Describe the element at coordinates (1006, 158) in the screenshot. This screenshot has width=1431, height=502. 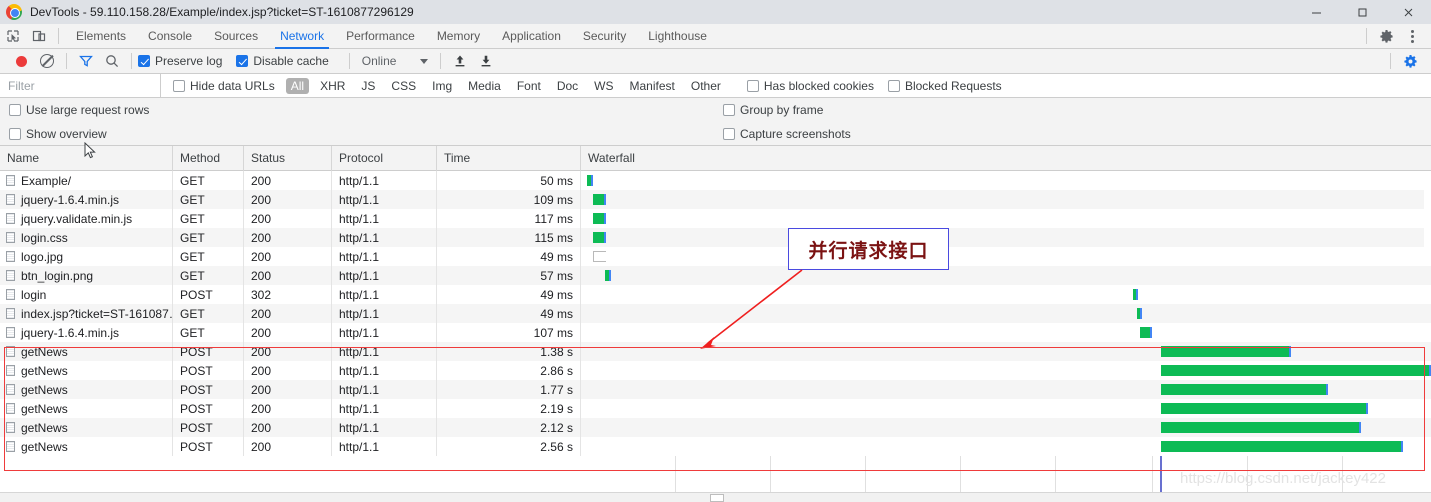
I see `column-header-waterfall: Waterfall` at that location.